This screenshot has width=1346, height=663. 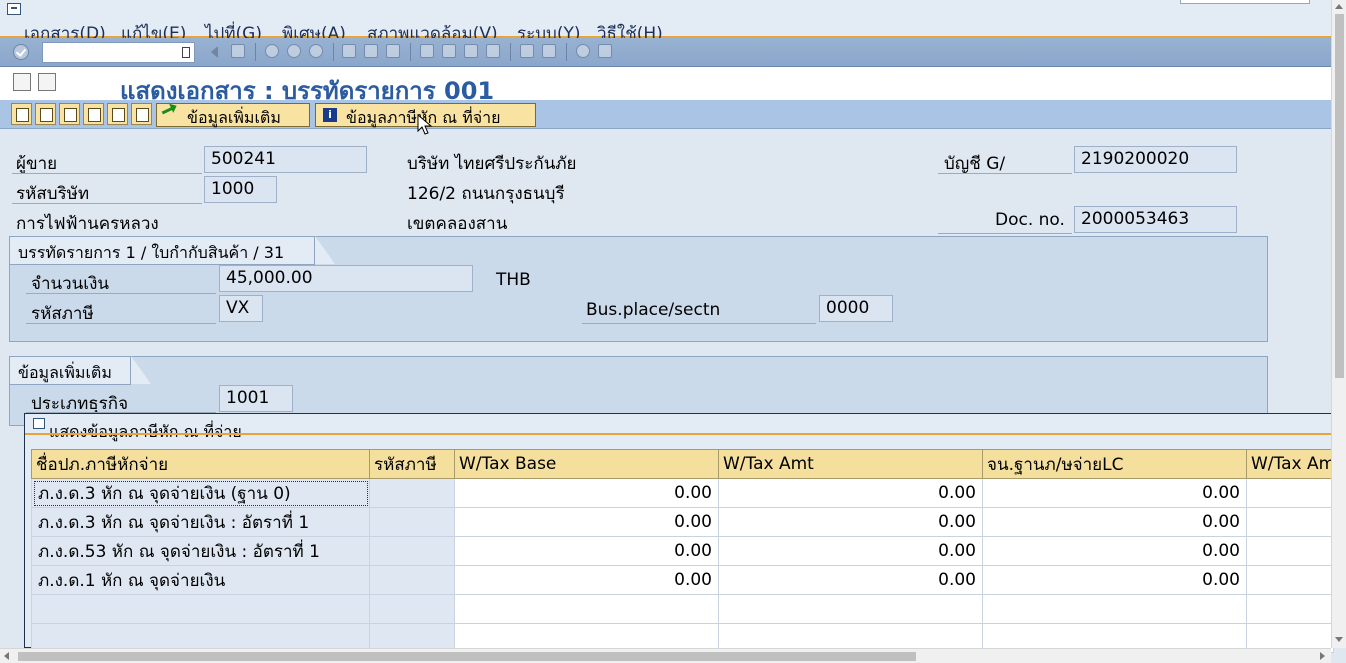 What do you see at coordinates (21, 52) in the screenshot?
I see `enter-icon` at bounding box center [21, 52].